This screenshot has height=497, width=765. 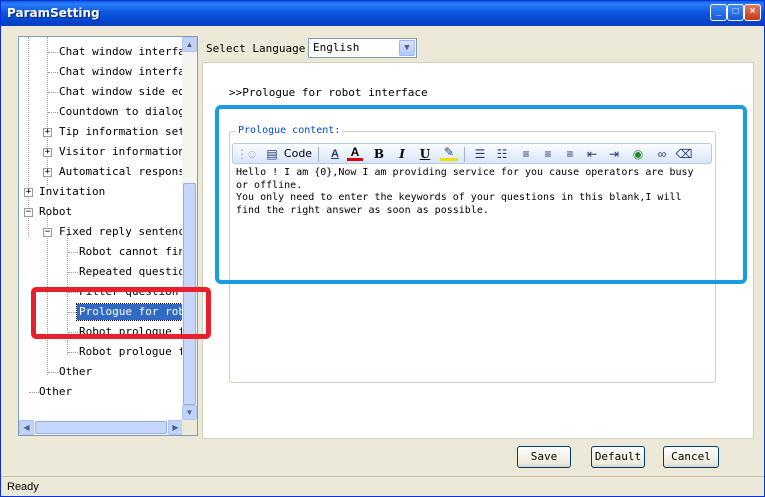 I want to click on scroll-up-icon: ▲, so click(x=189, y=44).